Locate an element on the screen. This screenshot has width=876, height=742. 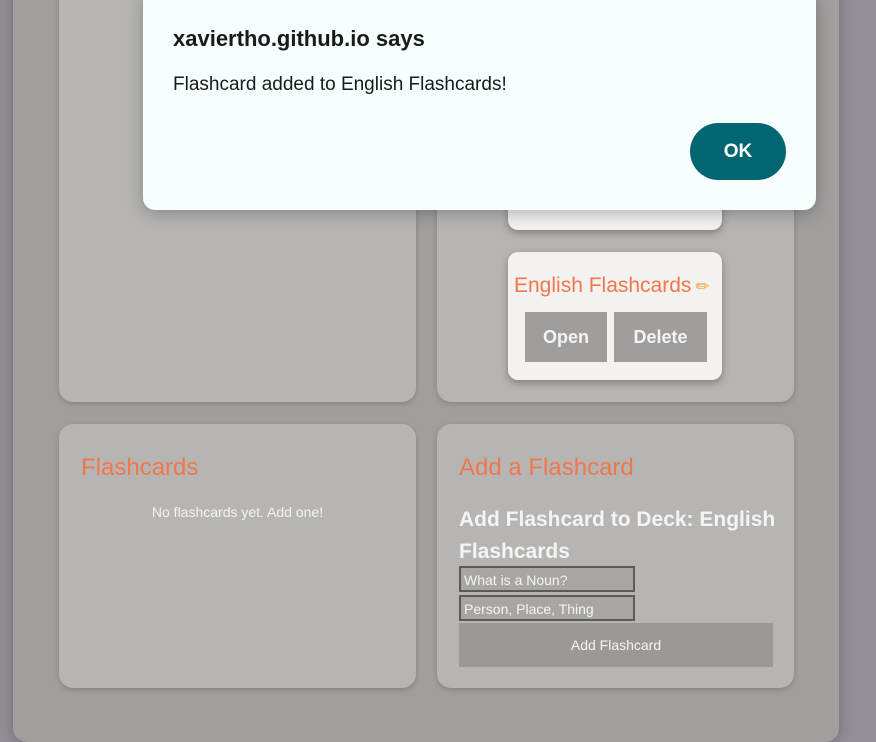
flashcards-title: Flashcards is located at coordinates (140, 467).